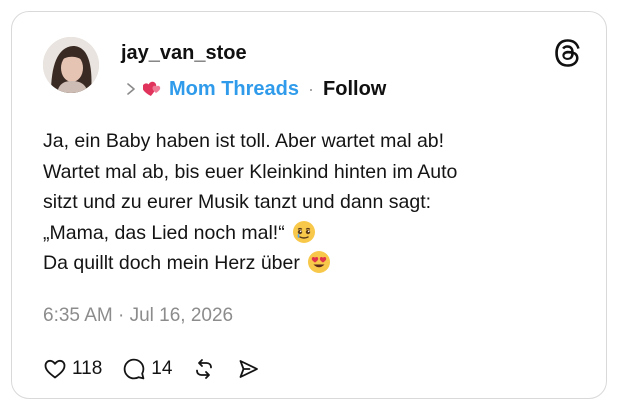  I want to click on follow-button: Follow, so click(354, 89).